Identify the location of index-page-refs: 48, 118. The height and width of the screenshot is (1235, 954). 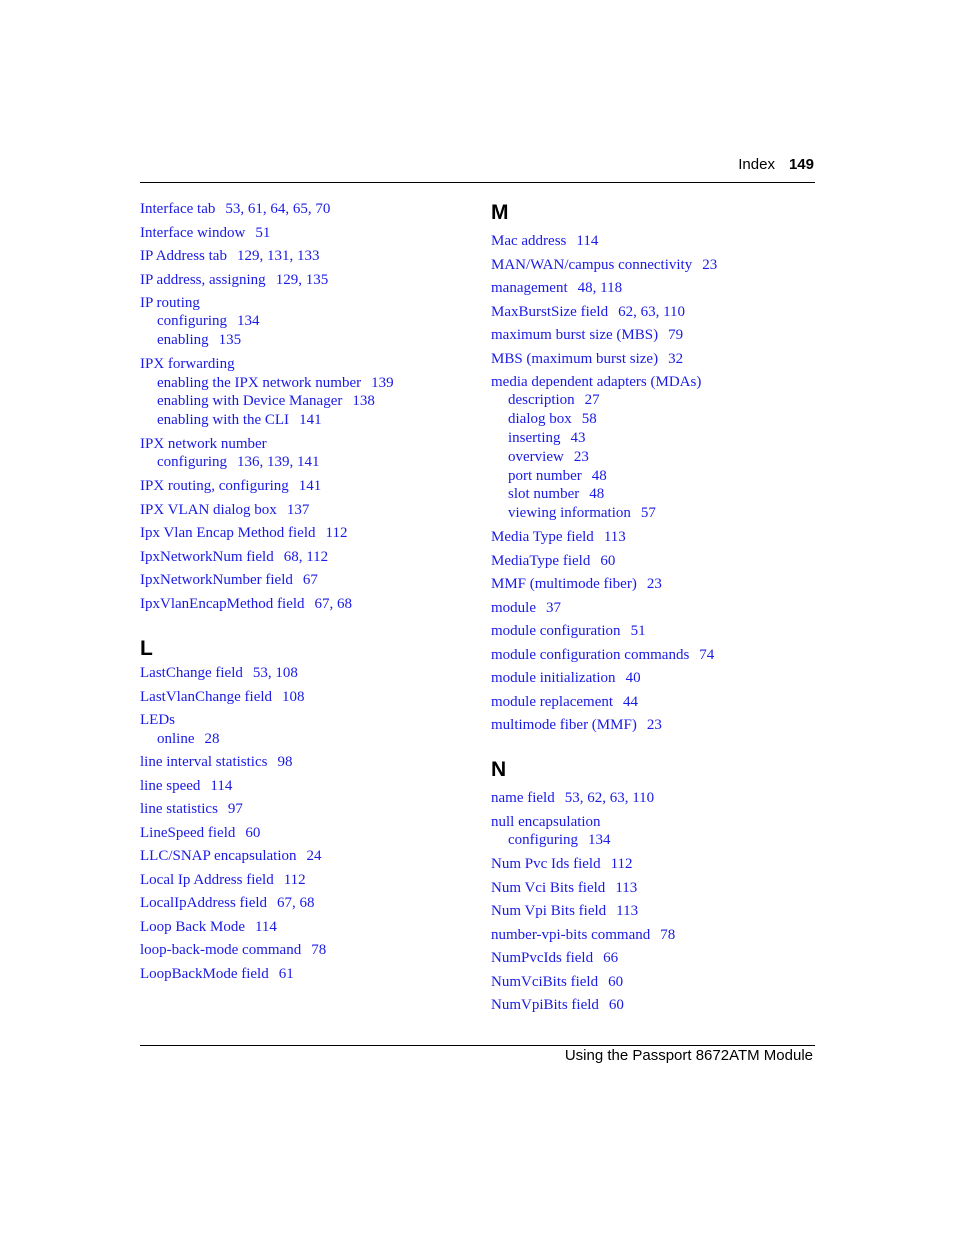
(600, 288).